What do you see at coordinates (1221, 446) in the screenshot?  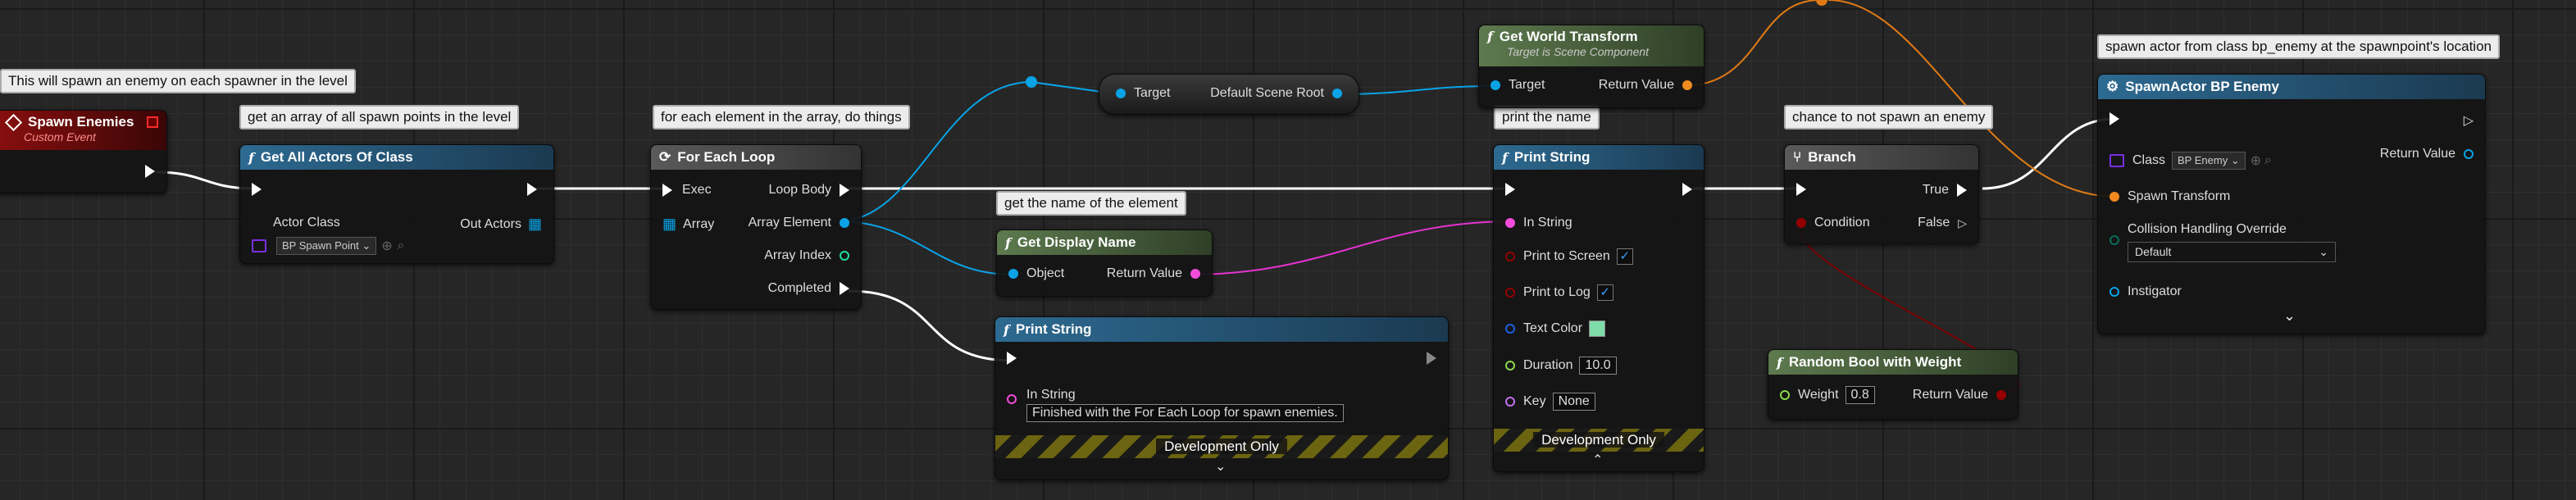 I see `development-only-banner: Development Only` at bounding box center [1221, 446].